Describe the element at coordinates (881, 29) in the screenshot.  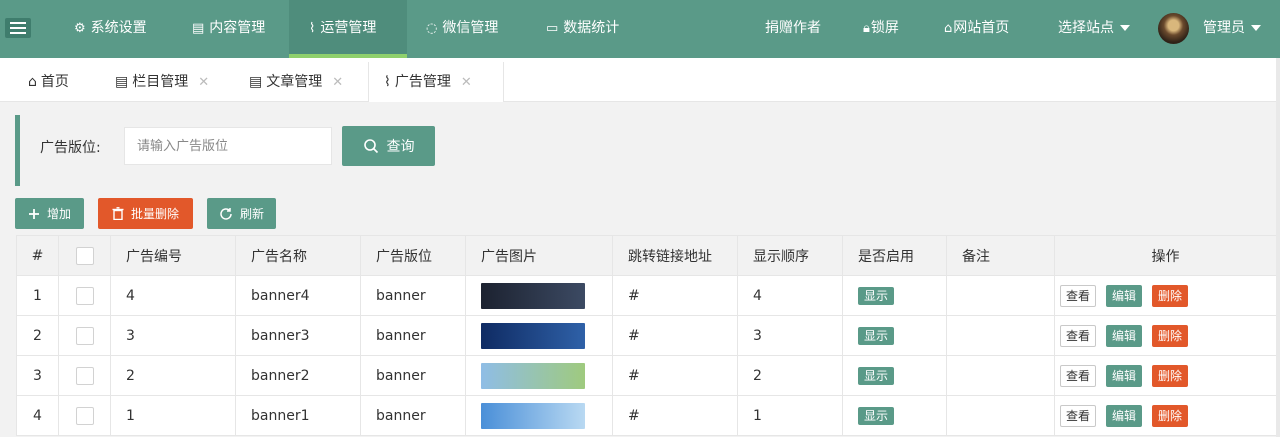
I see `lock-screen-button: 🔒︎锁屏` at that location.